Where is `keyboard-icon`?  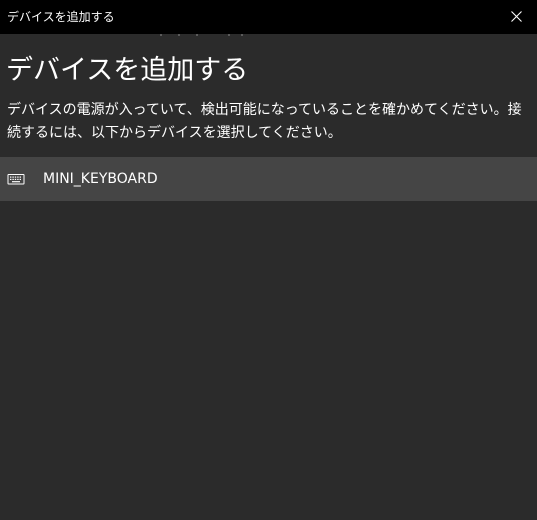 keyboard-icon is located at coordinates (16, 179).